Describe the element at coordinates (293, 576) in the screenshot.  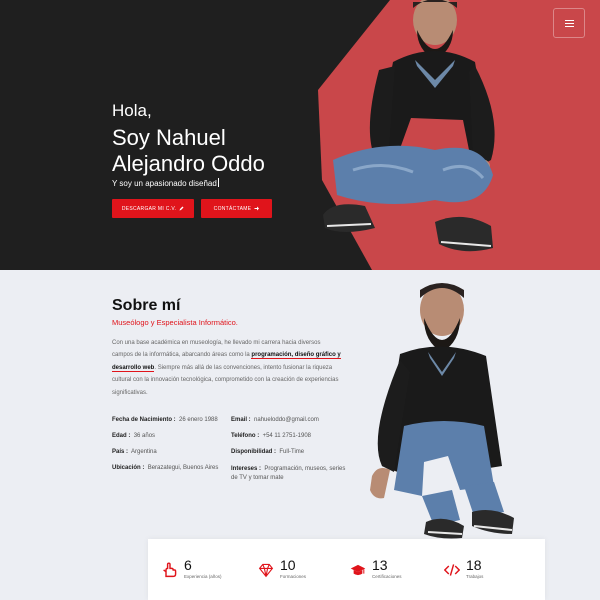
I see `stat-label: Formaciones` at that location.